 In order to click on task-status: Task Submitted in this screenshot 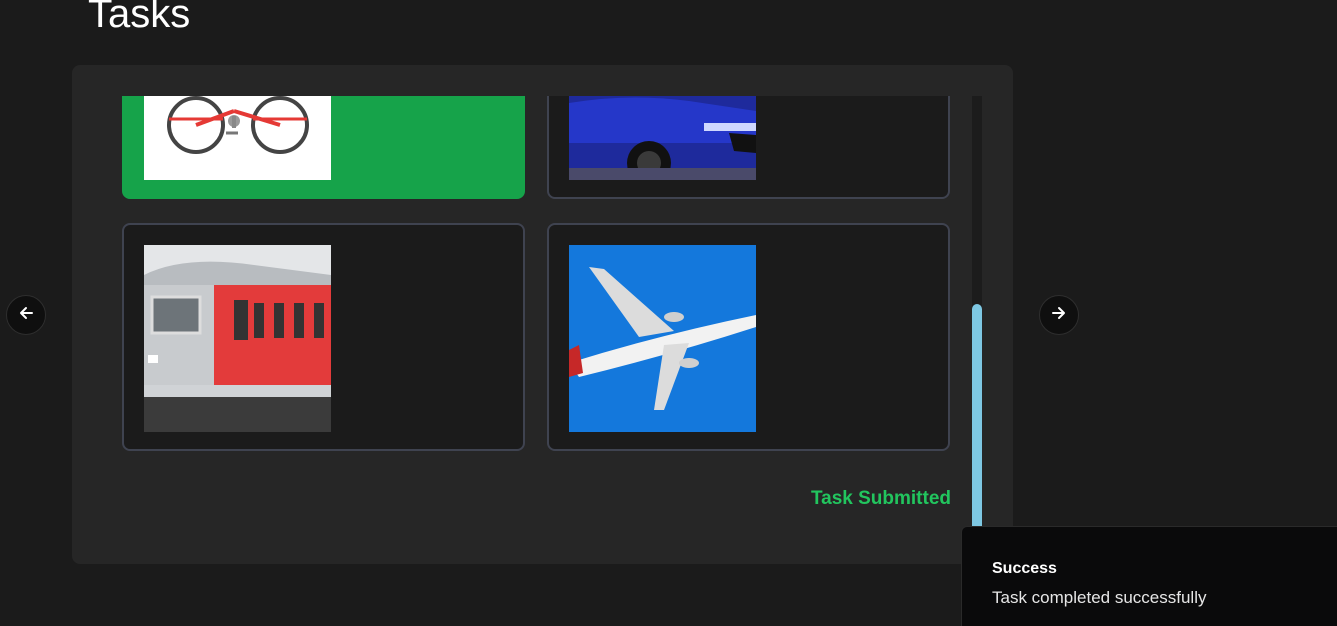, I will do `click(880, 498)`.